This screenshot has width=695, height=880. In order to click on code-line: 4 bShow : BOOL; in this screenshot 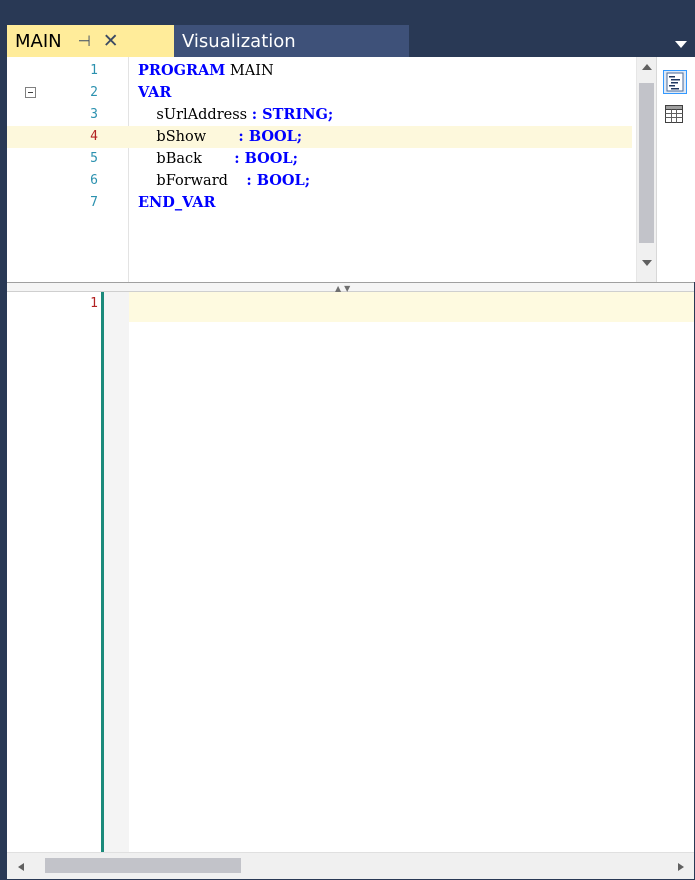, I will do `click(319, 137)`.